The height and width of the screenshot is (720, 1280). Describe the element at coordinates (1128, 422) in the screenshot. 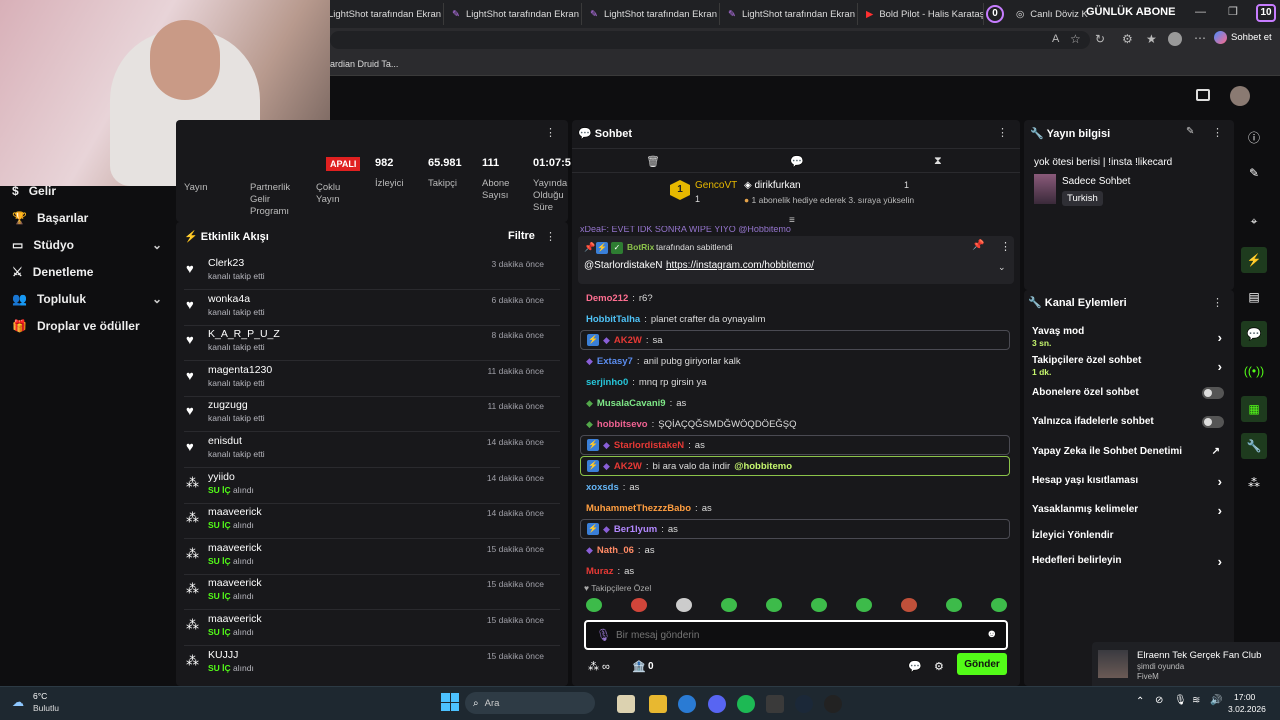

I see `channel-action-row: Yalnızca ifadelerle sohbet` at that location.